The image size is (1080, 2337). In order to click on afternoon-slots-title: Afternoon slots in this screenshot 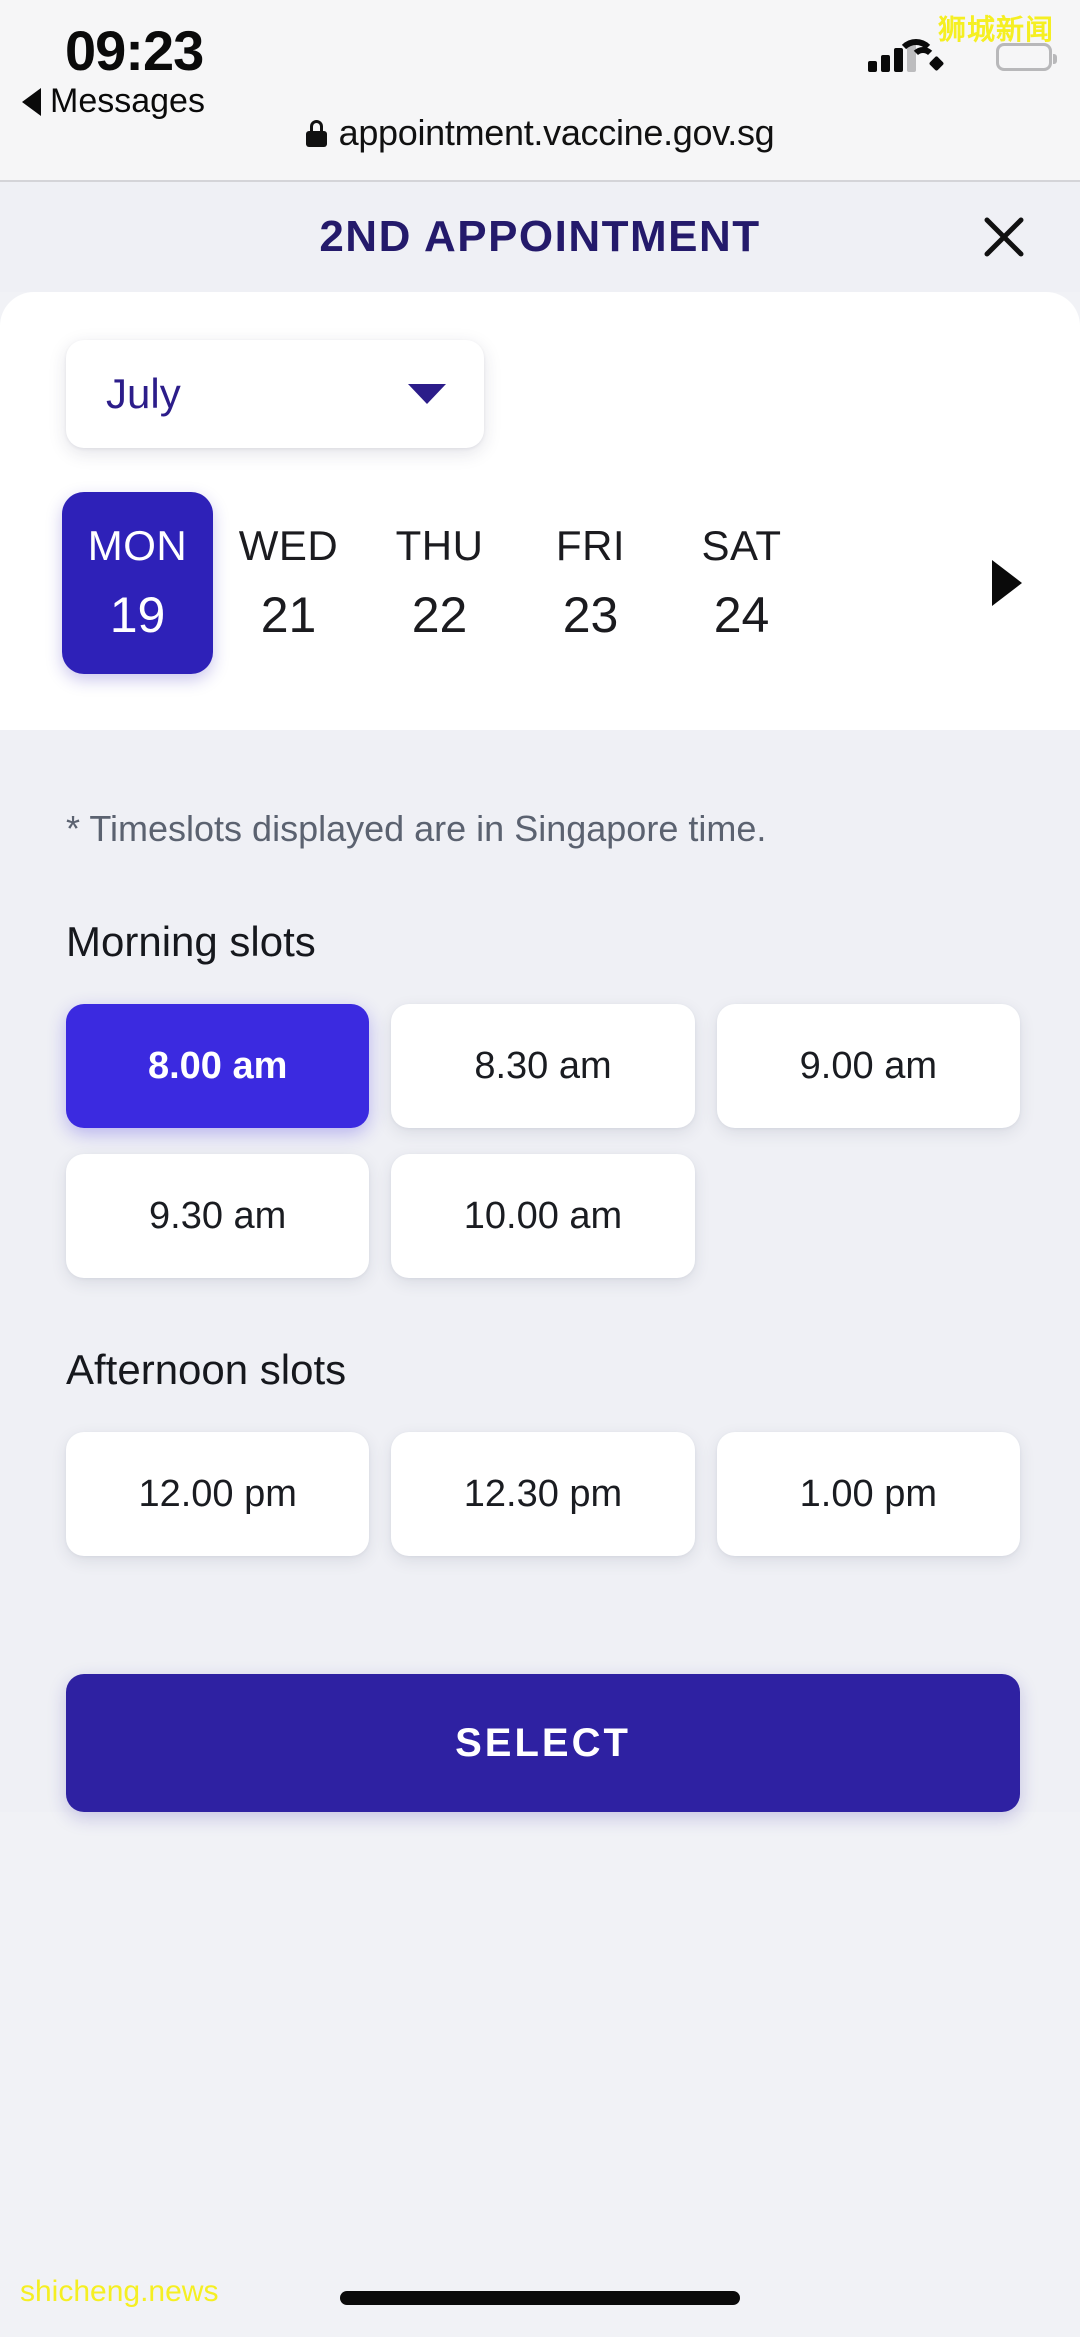, I will do `click(206, 1369)`.